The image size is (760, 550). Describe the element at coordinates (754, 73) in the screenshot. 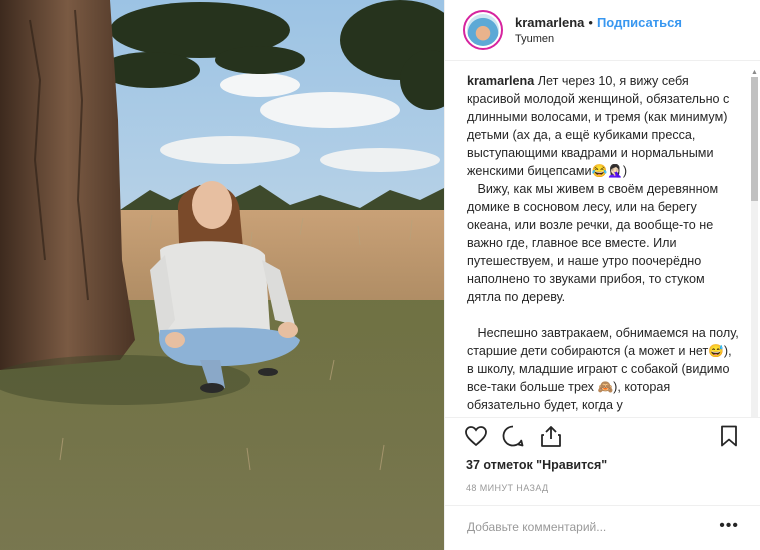

I see `scroll-up-arrow-icon: ▲` at that location.